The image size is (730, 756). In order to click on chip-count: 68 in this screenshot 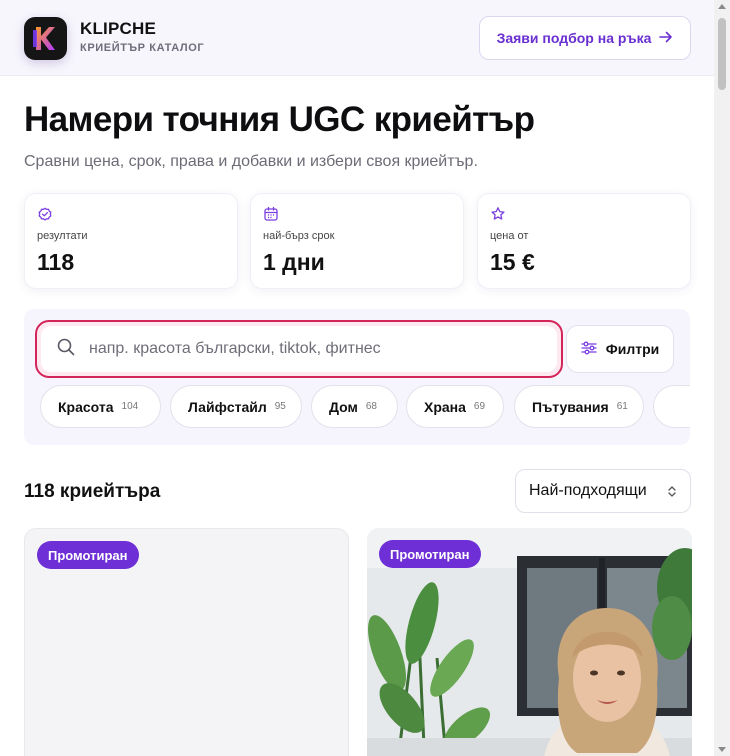, I will do `click(371, 406)`.